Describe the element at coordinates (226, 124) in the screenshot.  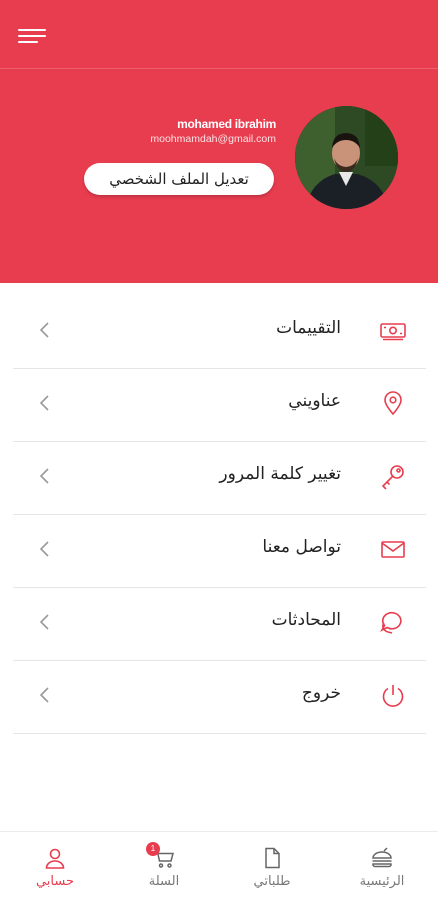
I see `user-name: mohamed ibrahim` at that location.